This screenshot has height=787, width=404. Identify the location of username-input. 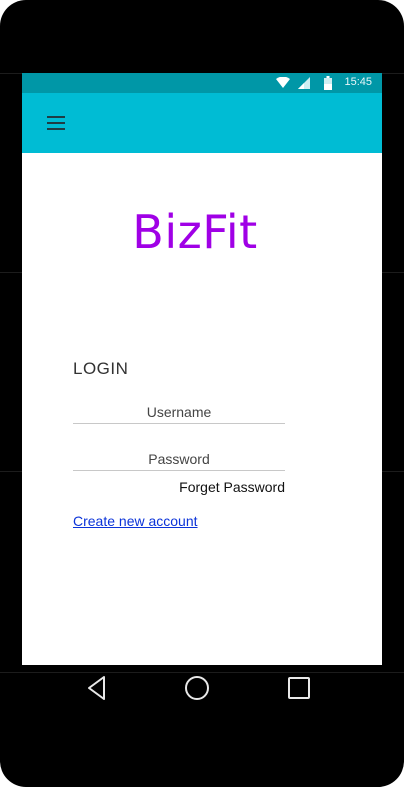
(179, 412).